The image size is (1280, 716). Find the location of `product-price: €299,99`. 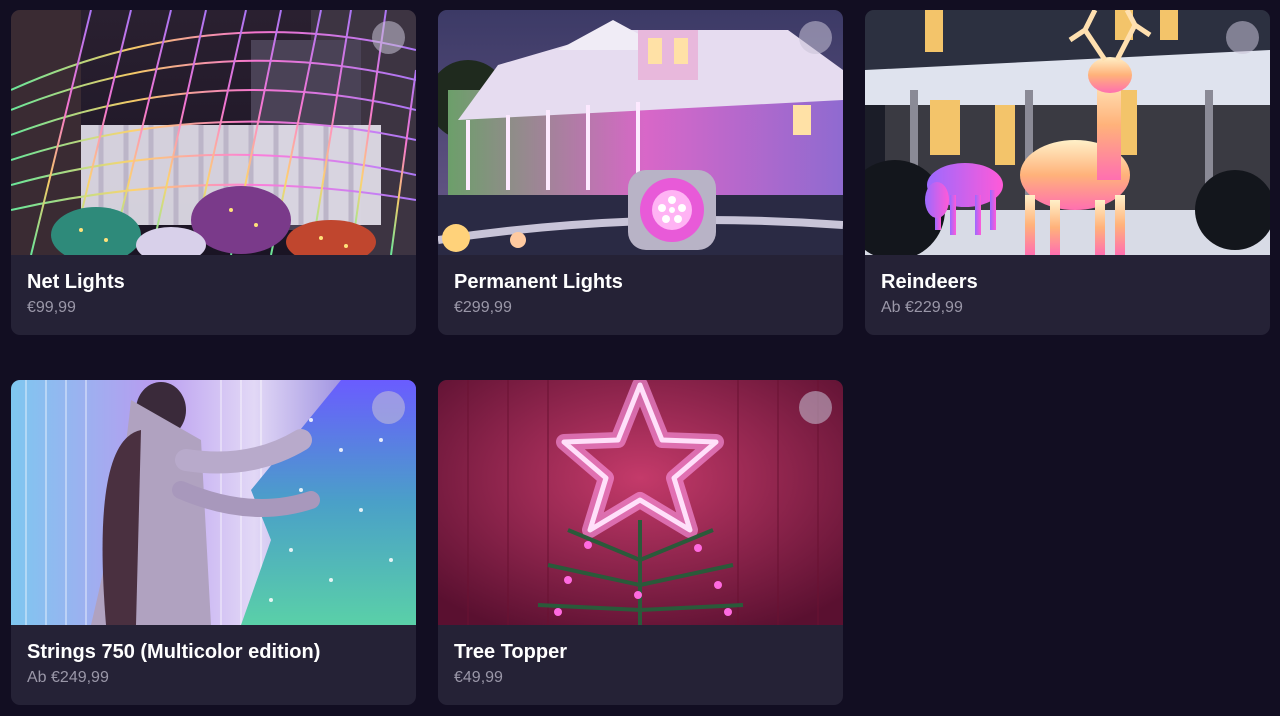

product-price: €299,99 is located at coordinates (483, 307).